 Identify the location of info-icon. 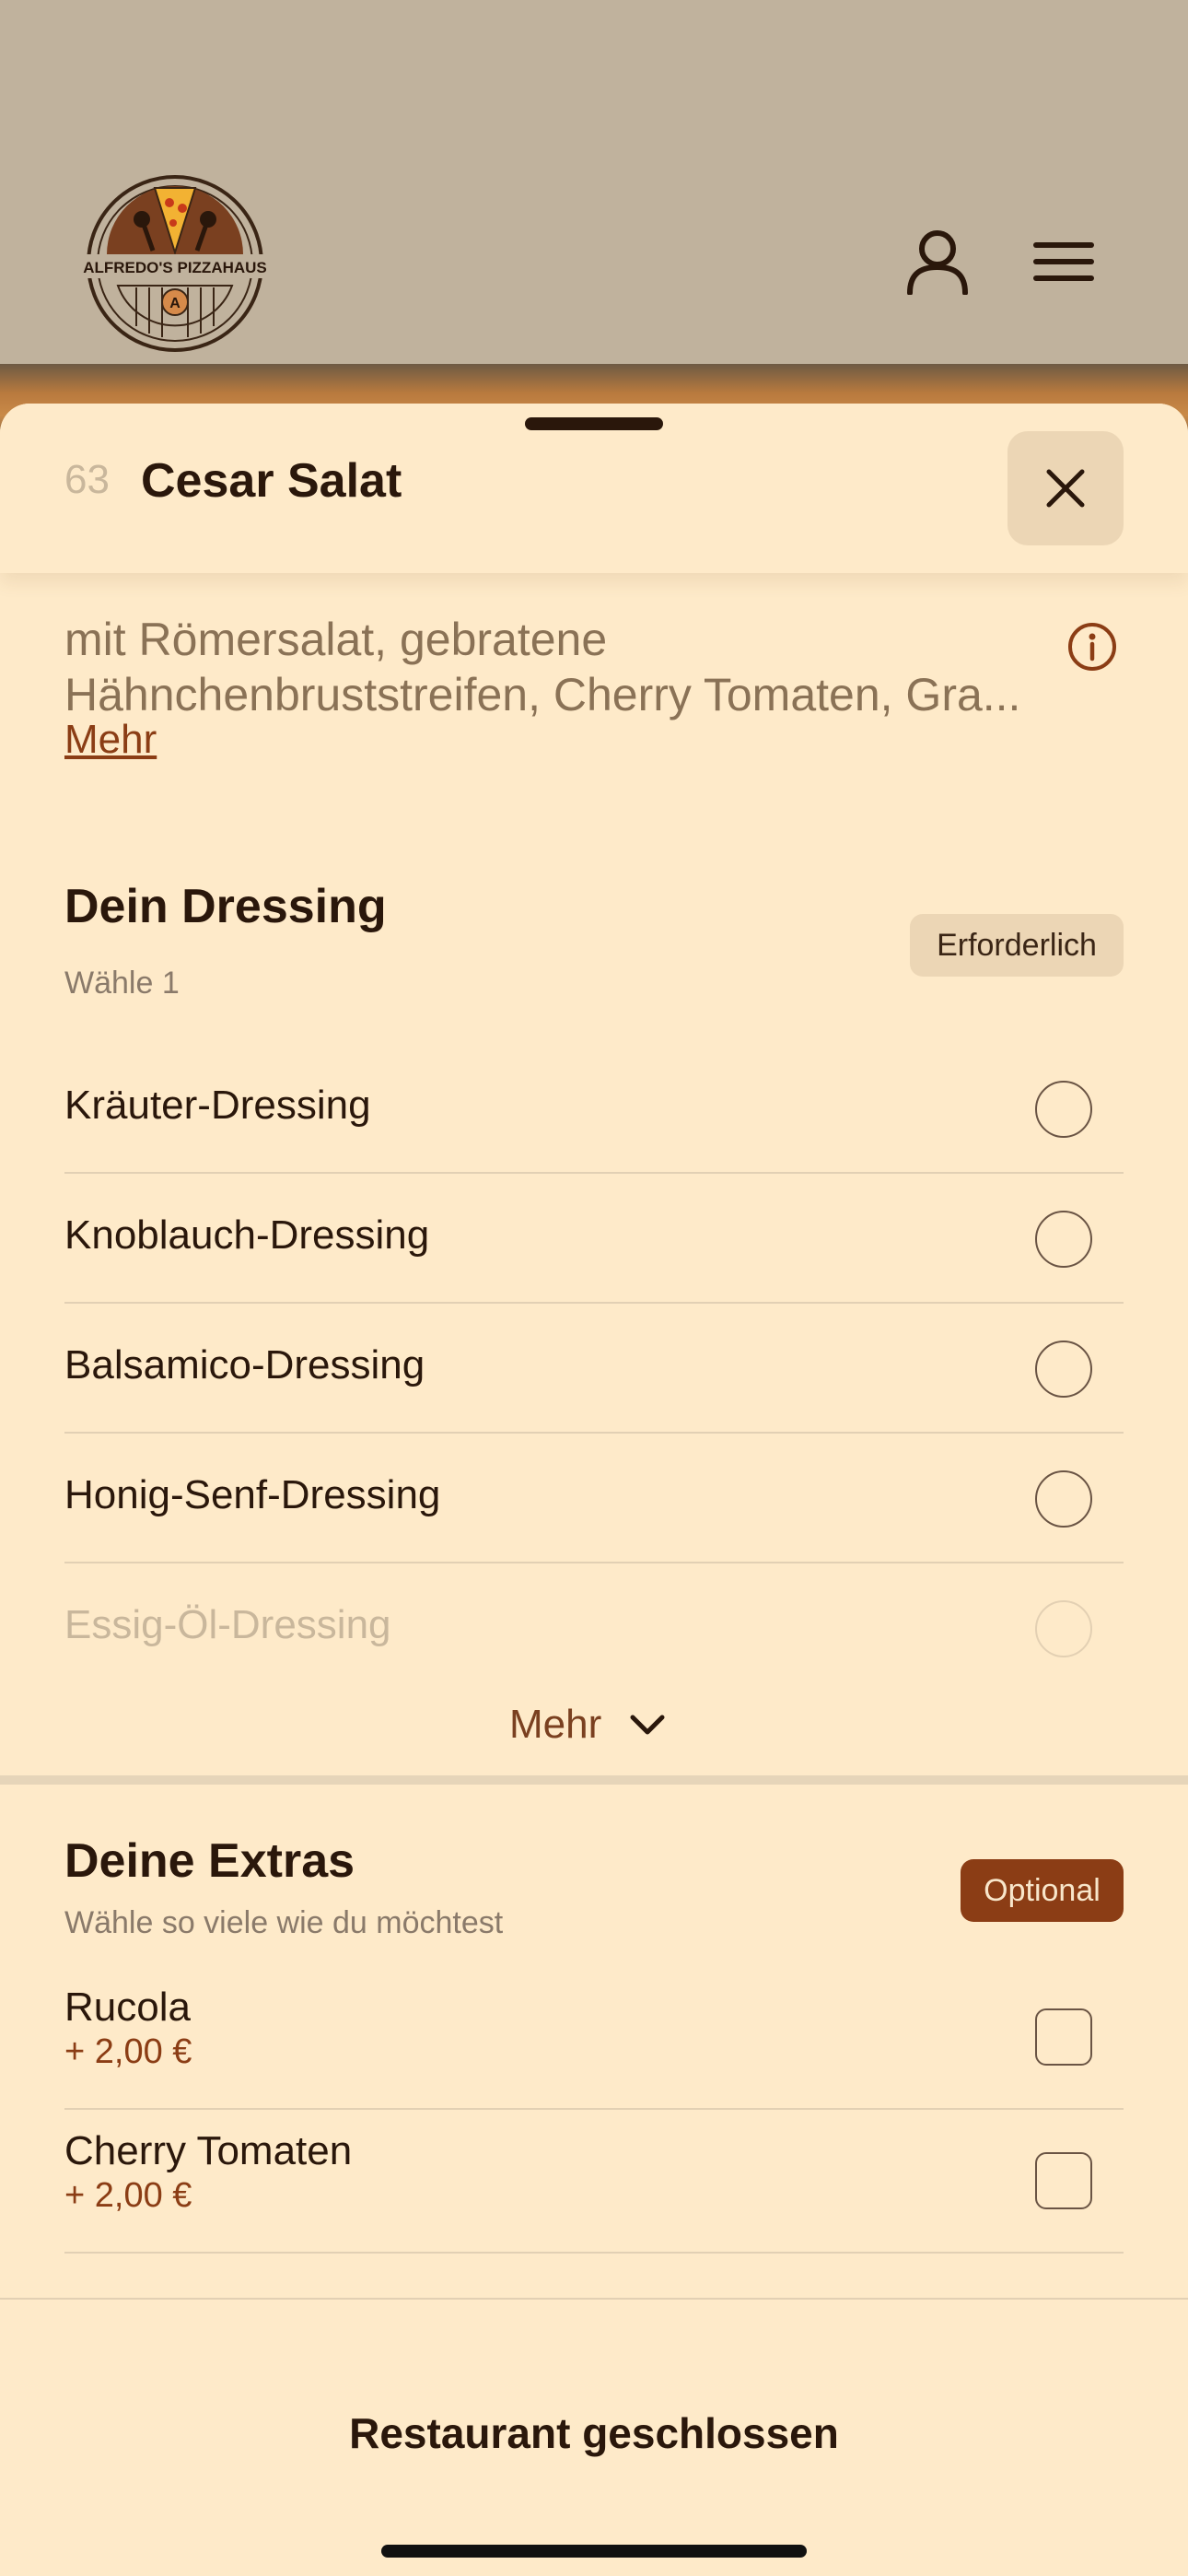
(1092, 647).